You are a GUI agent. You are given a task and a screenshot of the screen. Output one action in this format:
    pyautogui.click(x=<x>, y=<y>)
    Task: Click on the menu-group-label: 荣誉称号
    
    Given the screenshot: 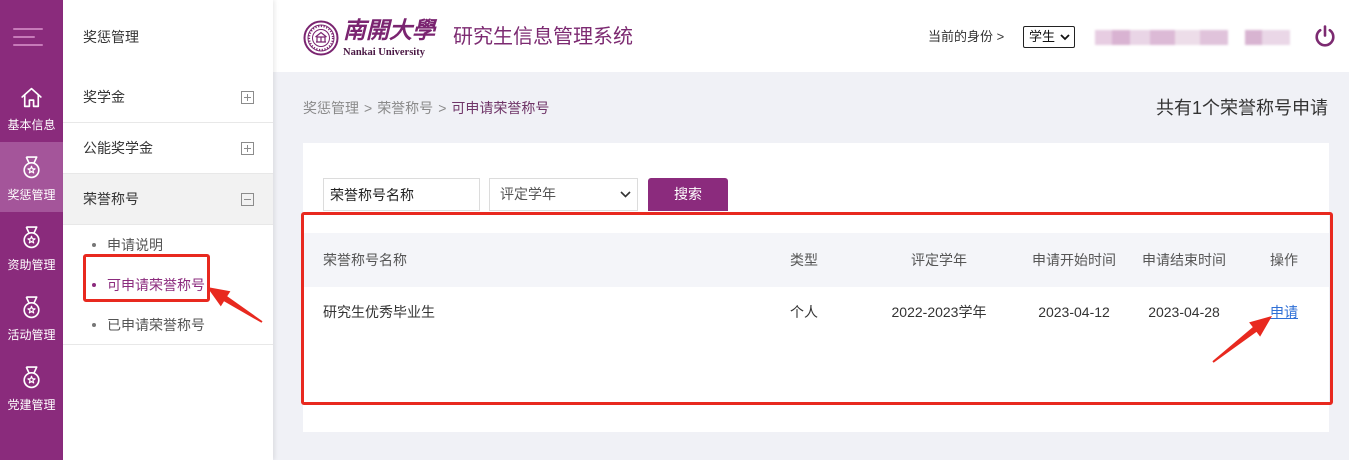 What is the action you would take?
    pyautogui.click(x=111, y=199)
    